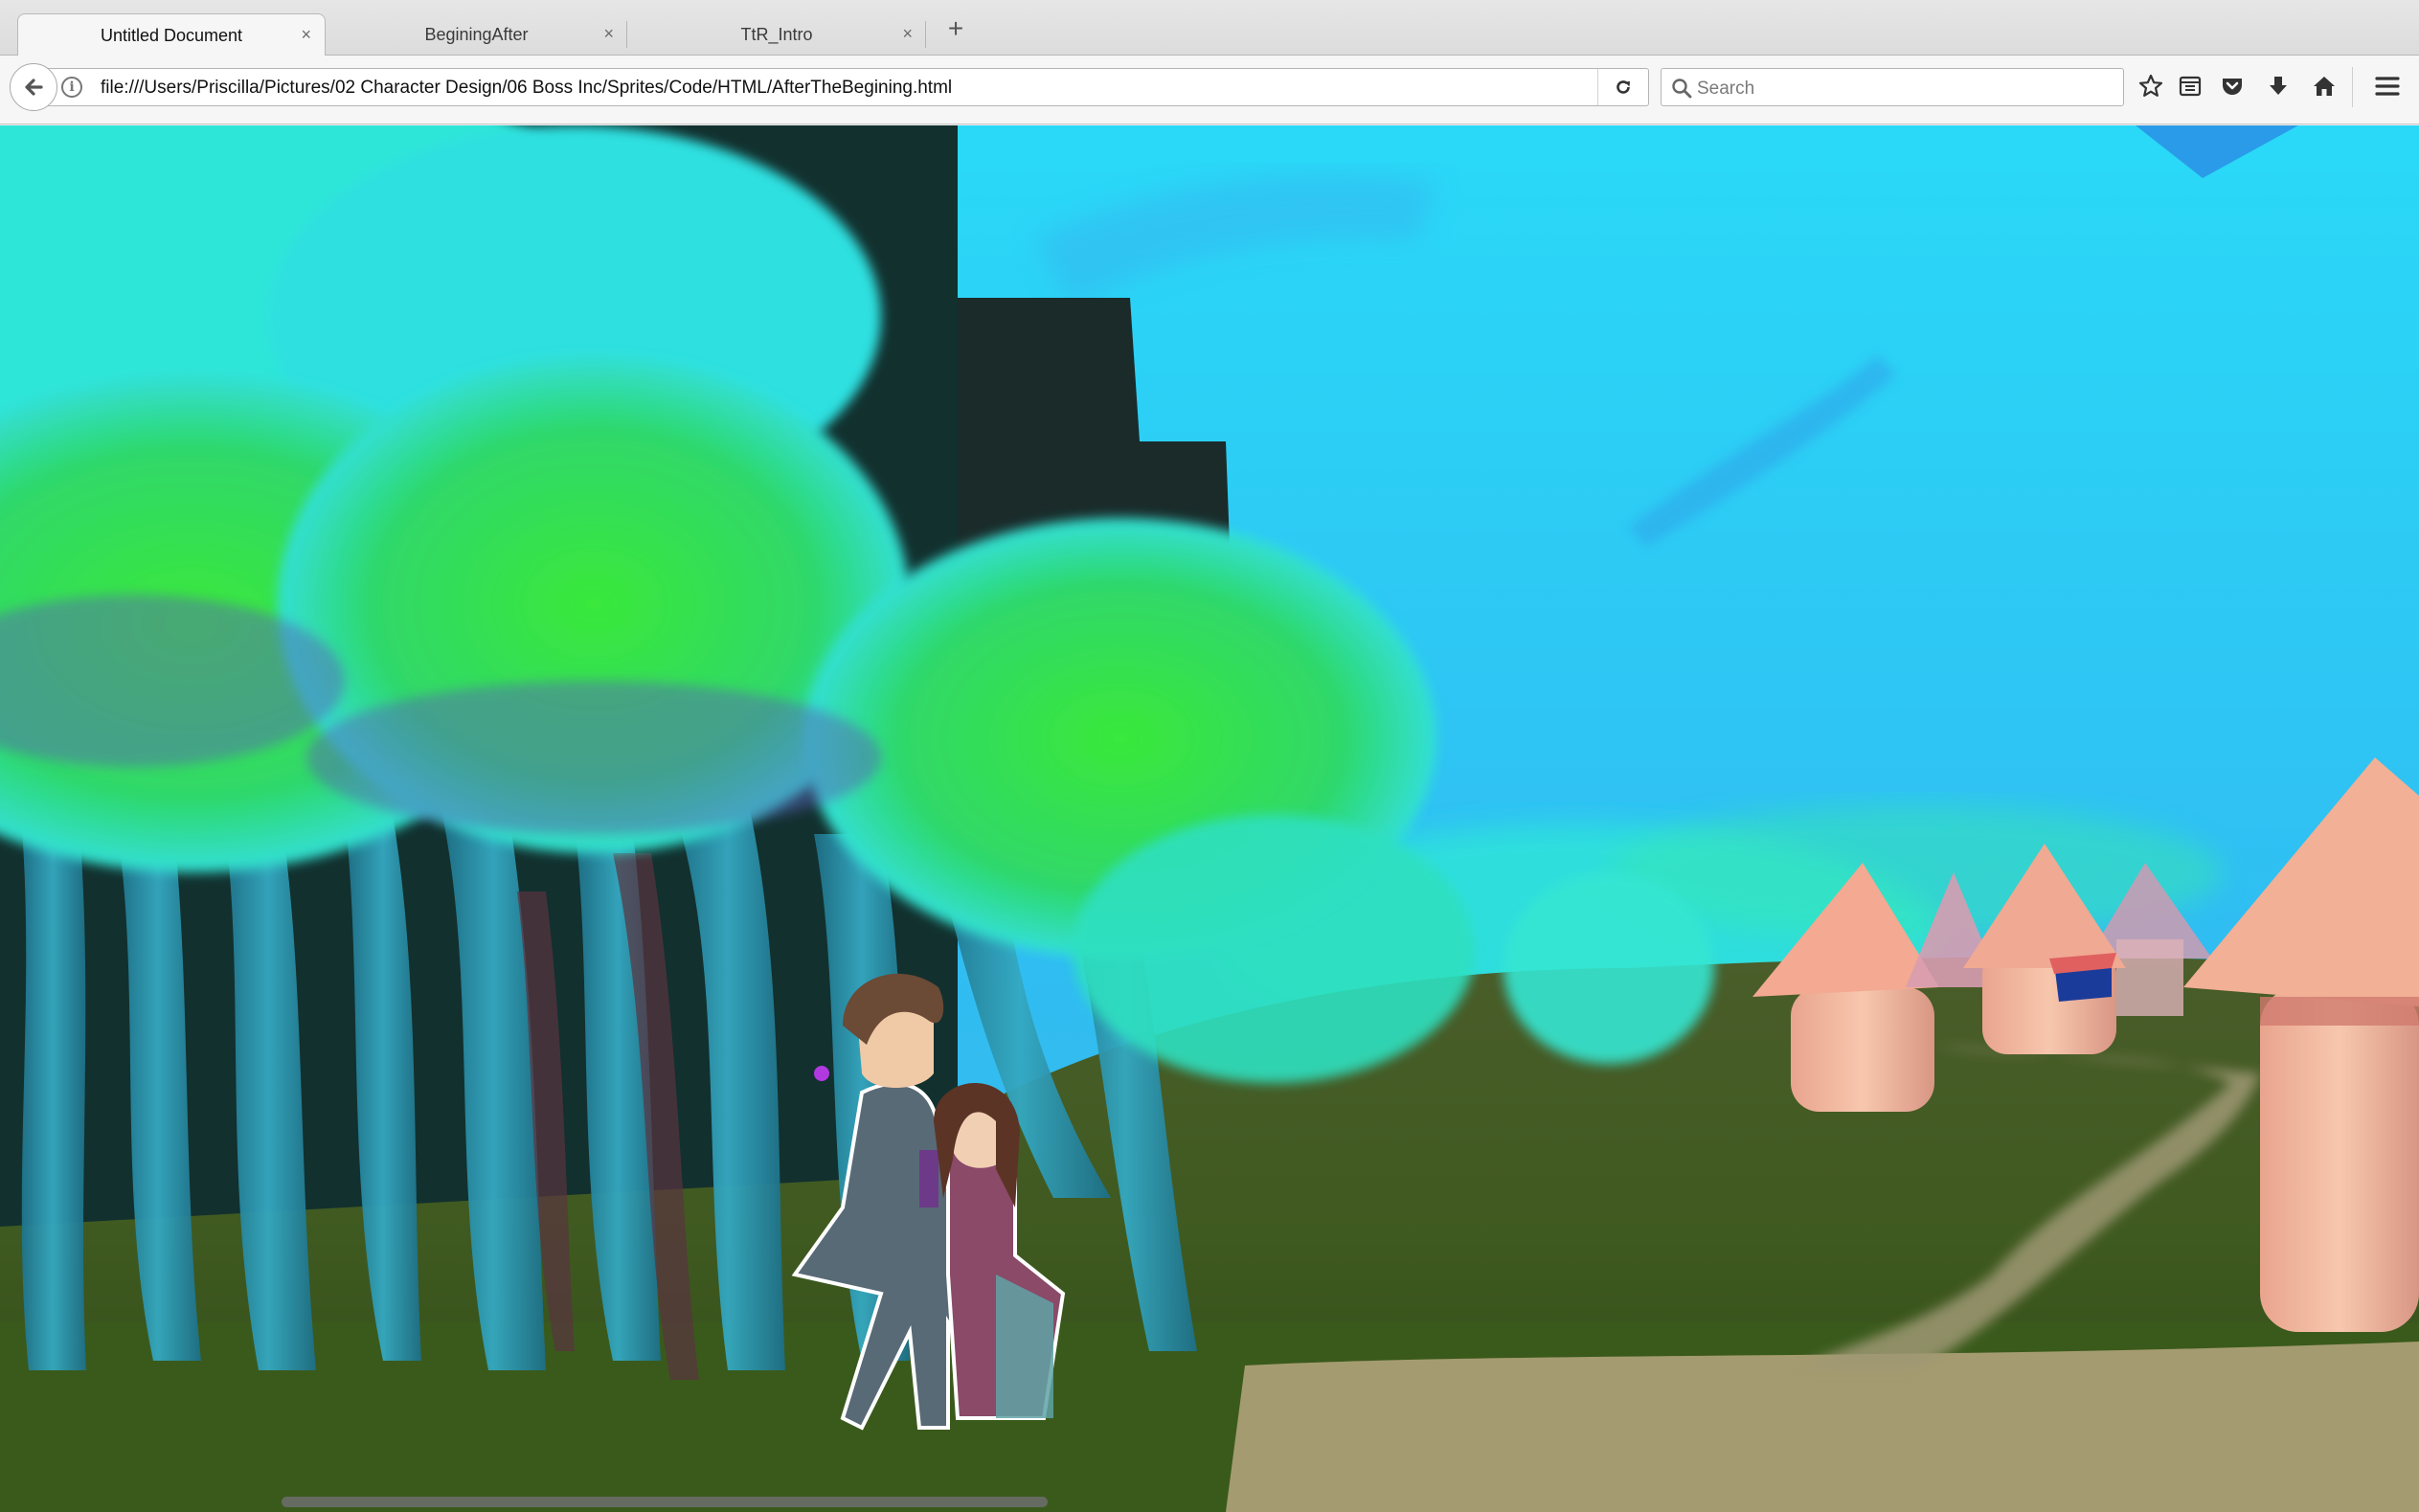 This screenshot has width=2419, height=1512. What do you see at coordinates (71, 87) in the screenshot?
I see `site-info-icon: i` at bounding box center [71, 87].